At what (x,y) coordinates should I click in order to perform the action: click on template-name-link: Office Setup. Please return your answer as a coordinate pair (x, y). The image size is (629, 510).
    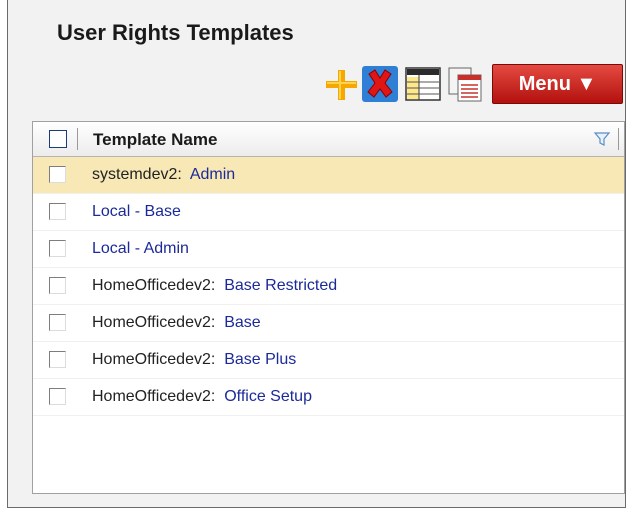
    Looking at the image, I should click on (268, 396).